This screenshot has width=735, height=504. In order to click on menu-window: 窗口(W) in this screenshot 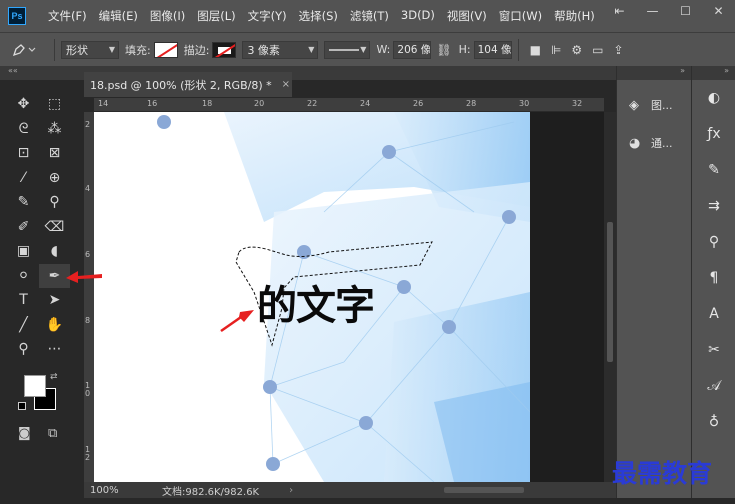, I will do `click(520, 16)`.